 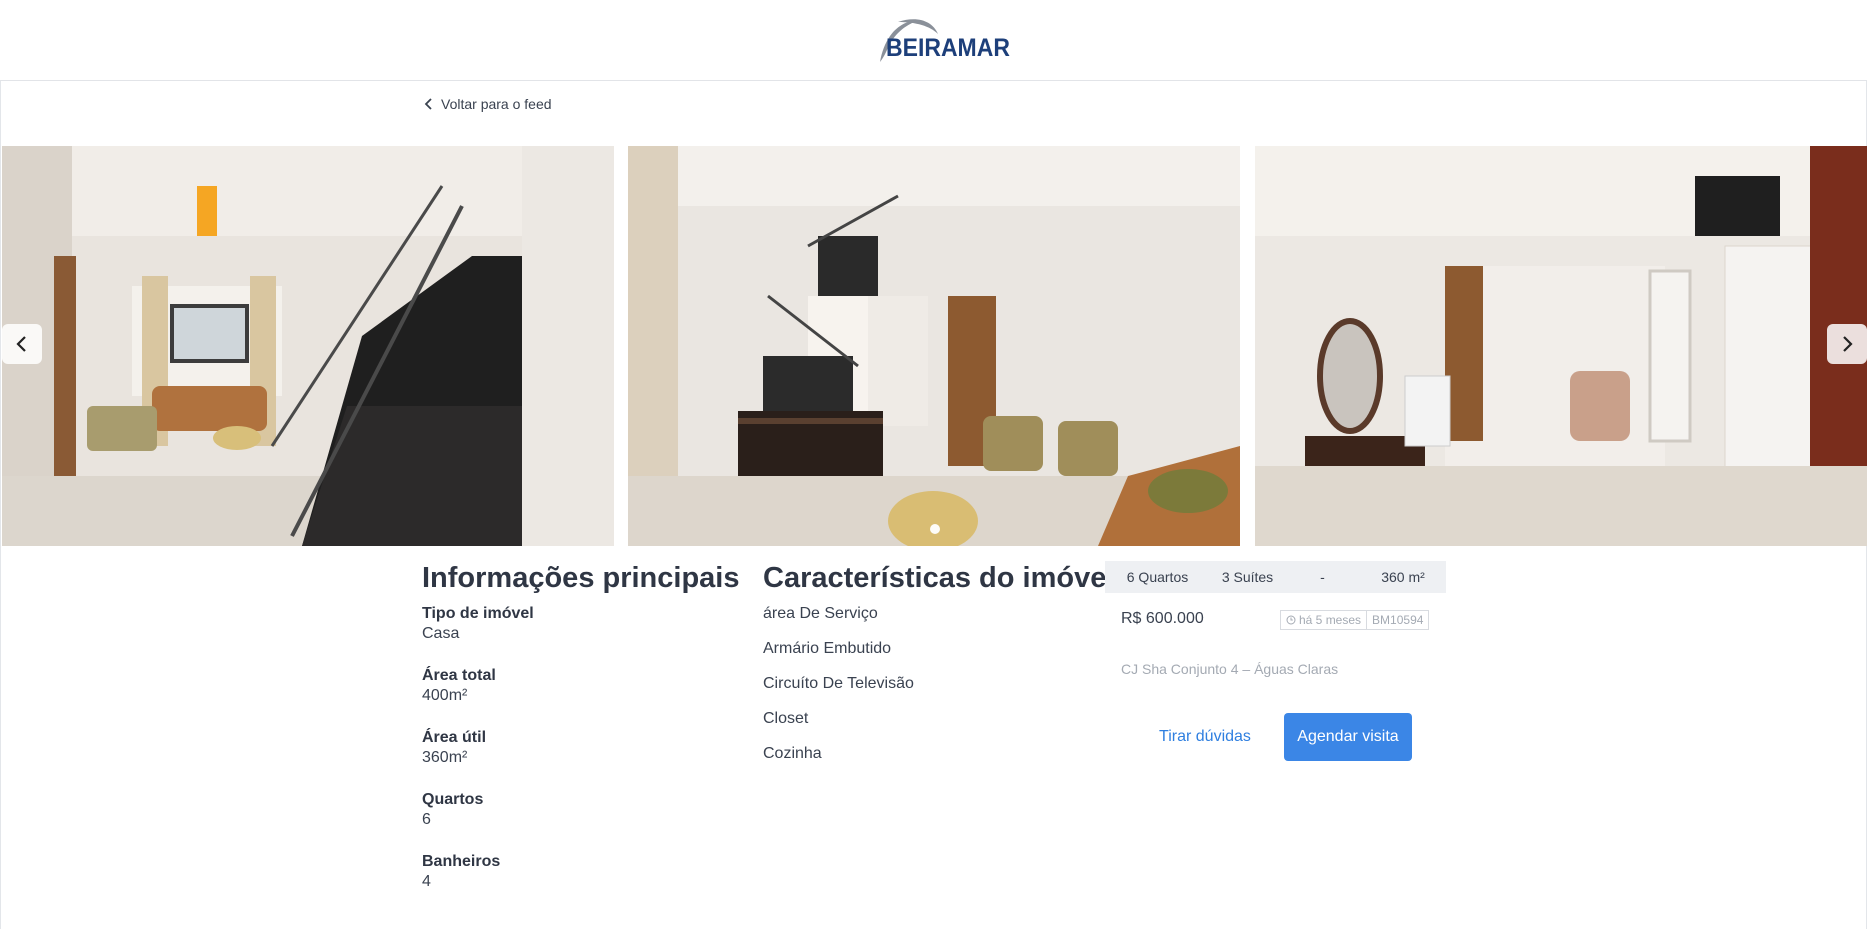 I want to click on info-label: Quartos, so click(x=453, y=799).